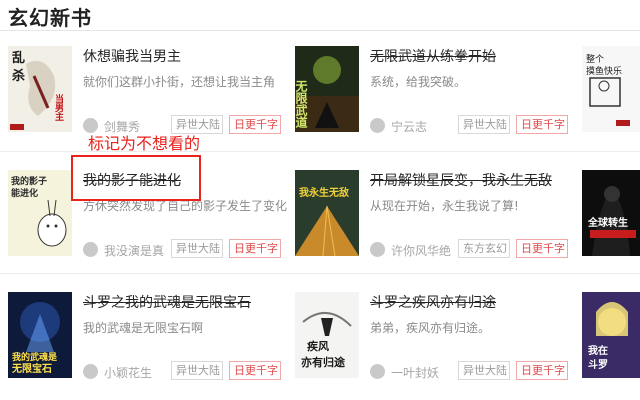 Image resolution: width=640 pixels, height=400 pixels. Describe the element at coordinates (144, 143) in the screenshot. I see `annotation-label: 标记为不想看的` at that location.